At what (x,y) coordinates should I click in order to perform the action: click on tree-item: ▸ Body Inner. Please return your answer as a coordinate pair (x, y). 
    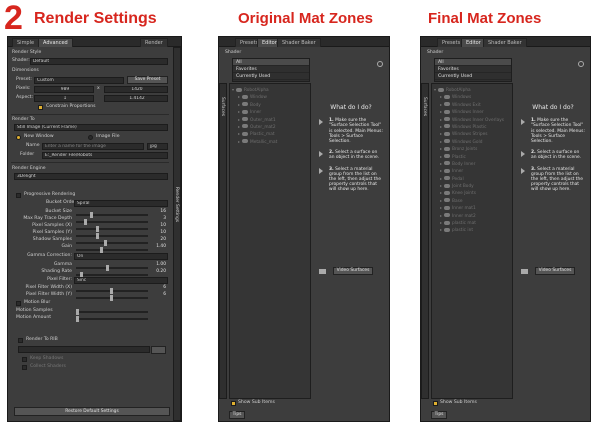
    Looking at the image, I should click on (469, 163).